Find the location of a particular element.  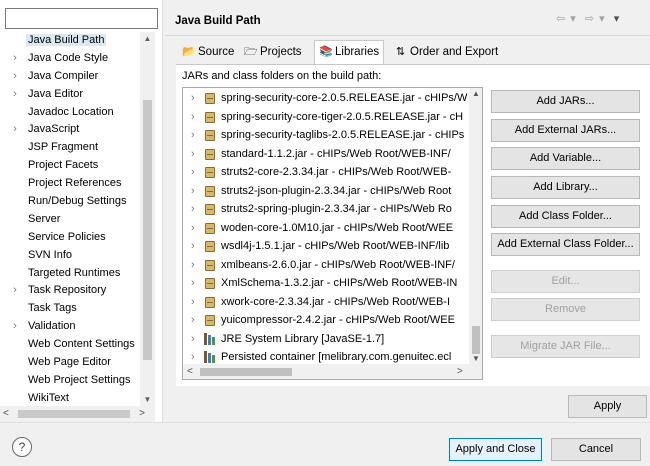

sidebar-item: Web Content Settings is located at coordinates (70, 345).